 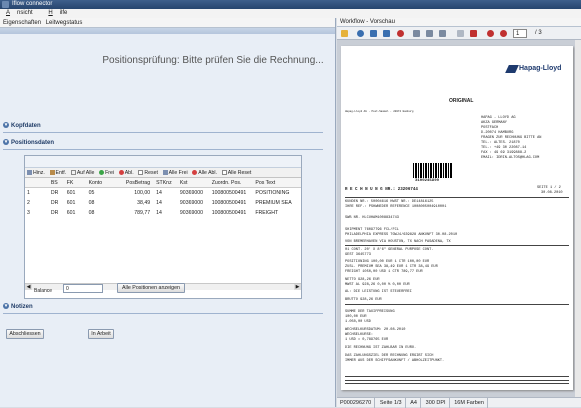 I want to click on doc-line: DIE RECHNUNG IST ZAHLBAR IN EURO., so click(x=380, y=348).